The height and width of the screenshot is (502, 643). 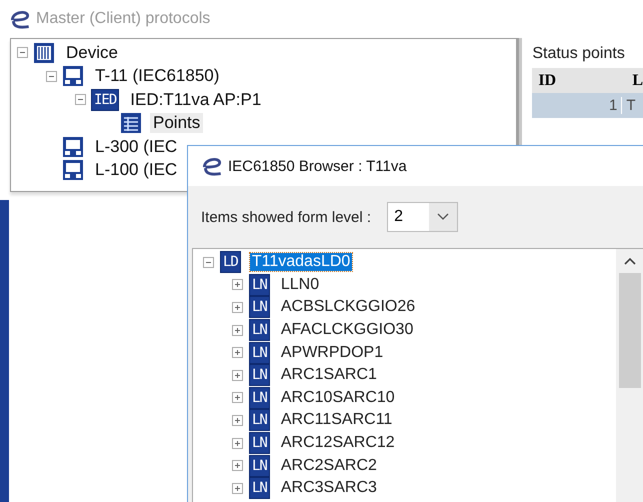 I want to click on vertical-scrollbar, so click(x=629, y=375).